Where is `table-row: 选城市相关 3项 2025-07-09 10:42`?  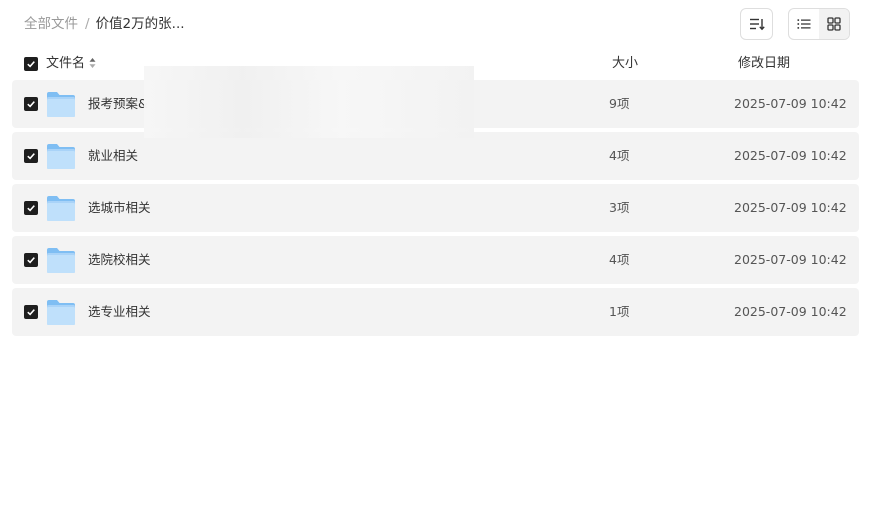
table-row: 选城市相关 3项 2025-07-09 10:42 is located at coordinates (435, 208).